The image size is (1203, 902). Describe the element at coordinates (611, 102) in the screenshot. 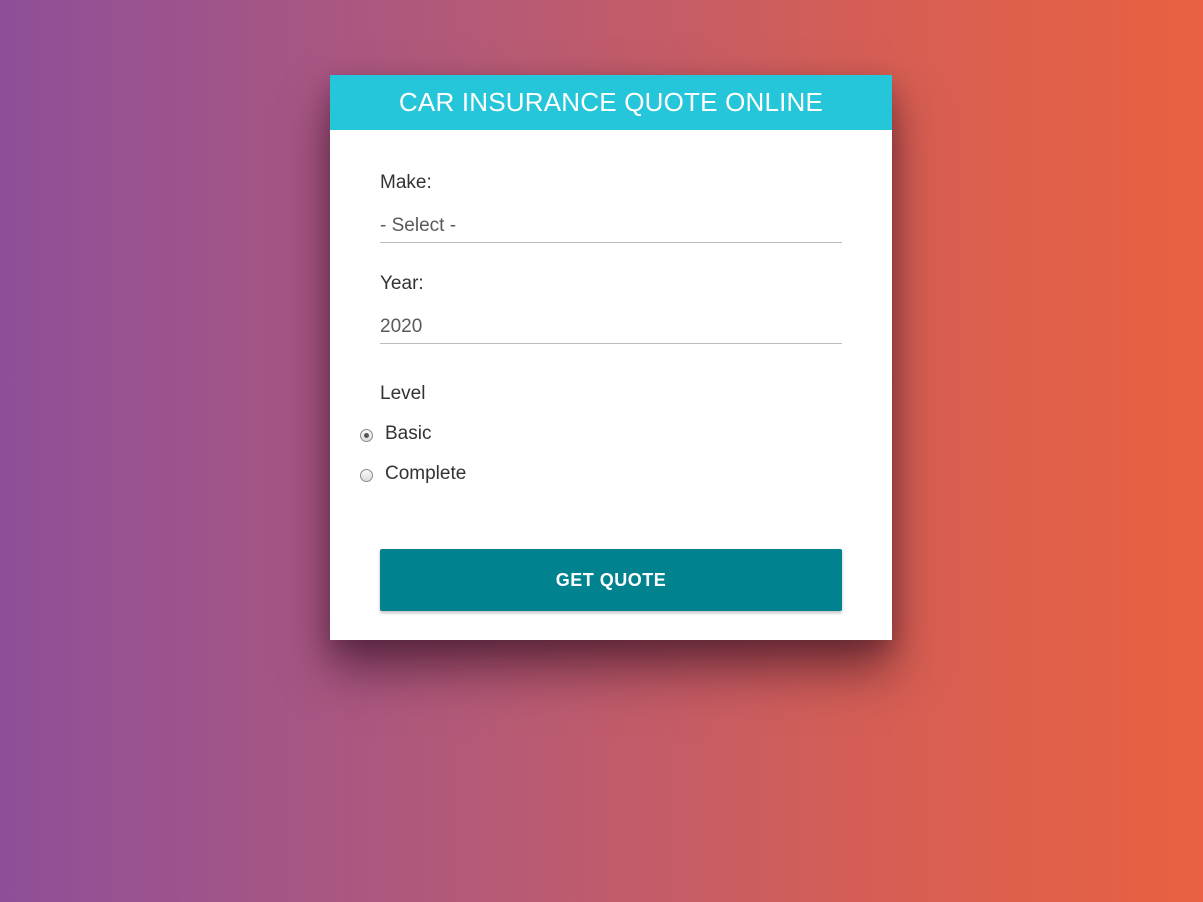

I see `card-title: CAR INSURANCE QUOTE ONLINE` at that location.